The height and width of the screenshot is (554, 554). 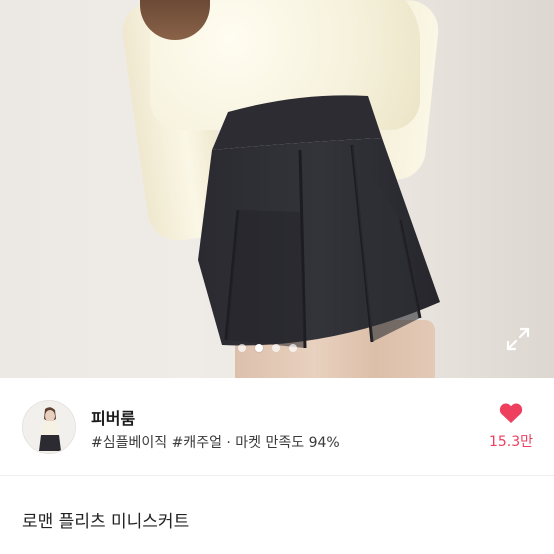 What do you see at coordinates (511, 413) in the screenshot?
I see `heart-icon` at bounding box center [511, 413].